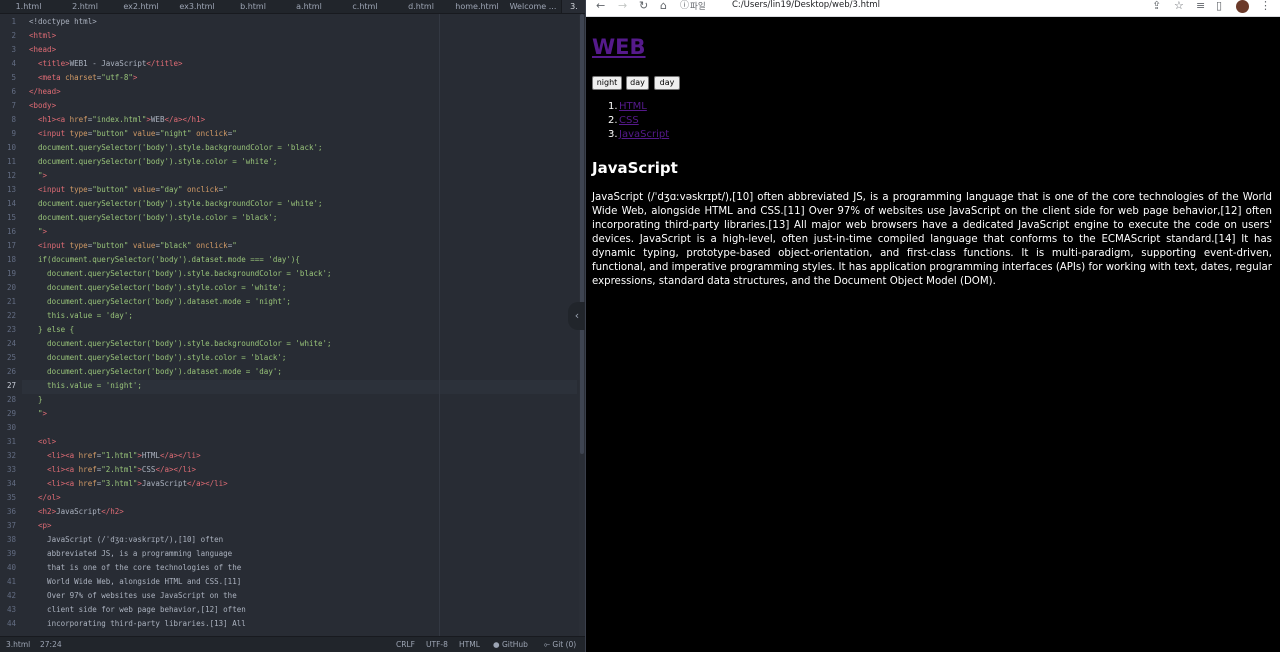 This screenshot has height=652, width=1280. I want to click on night-button: night, so click(607, 83).